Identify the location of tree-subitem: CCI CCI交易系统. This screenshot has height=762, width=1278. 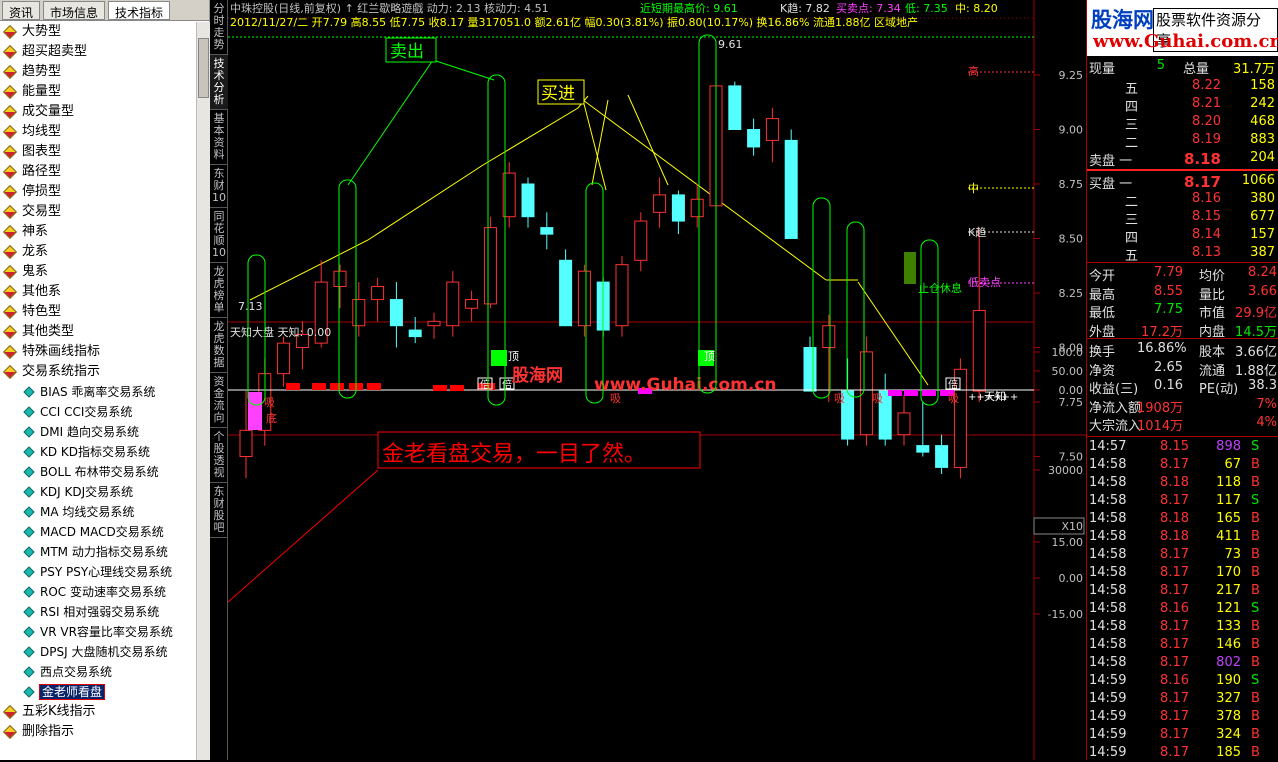
(98, 412).